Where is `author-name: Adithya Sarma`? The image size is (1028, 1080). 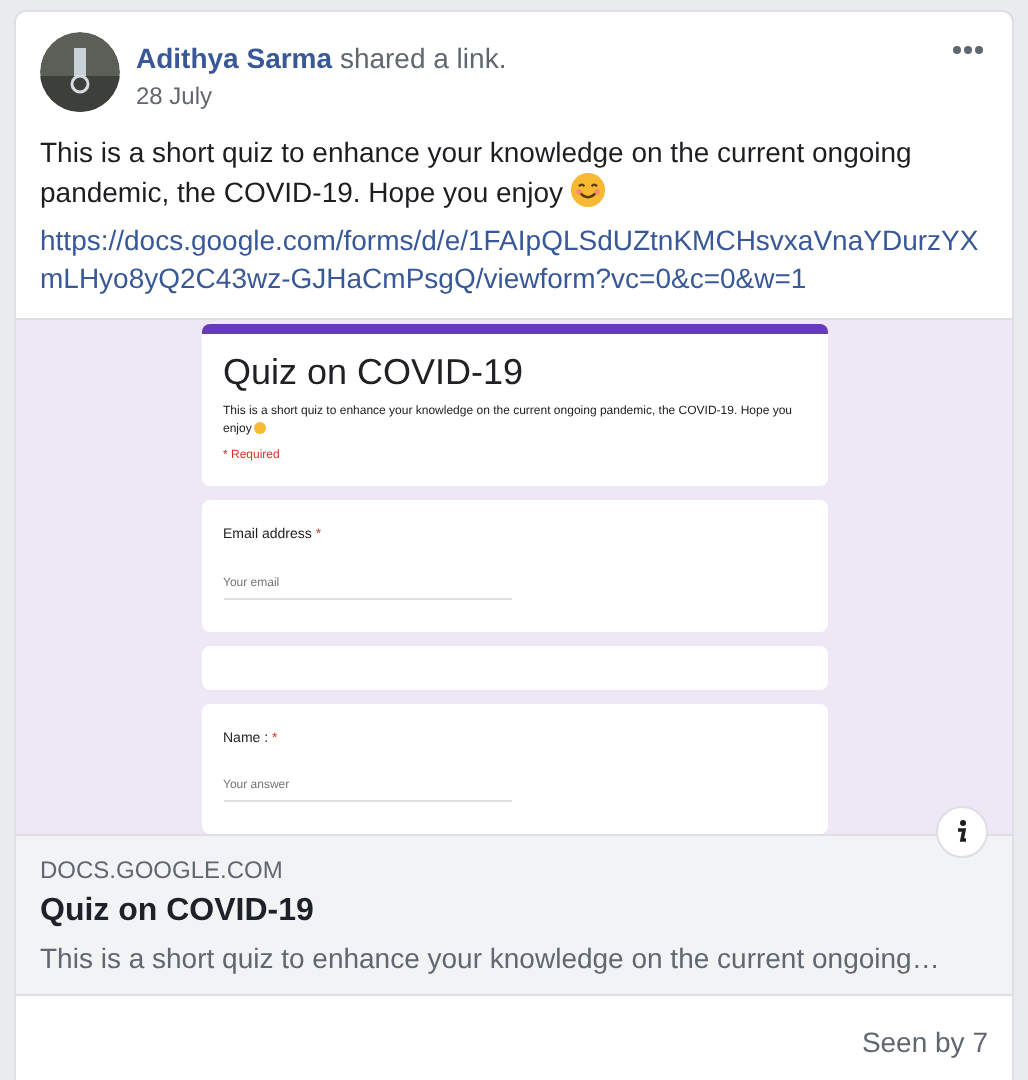 author-name: Adithya Sarma is located at coordinates (234, 58).